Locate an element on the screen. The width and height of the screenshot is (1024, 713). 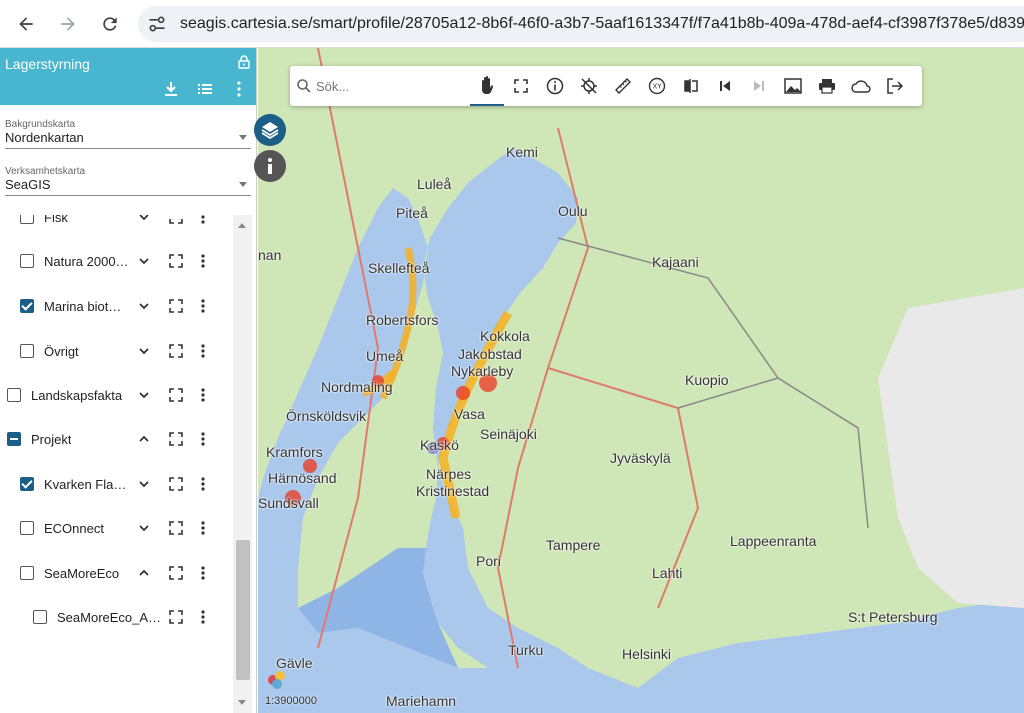
layer-label: Projekt is located at coordinates (51, 439).